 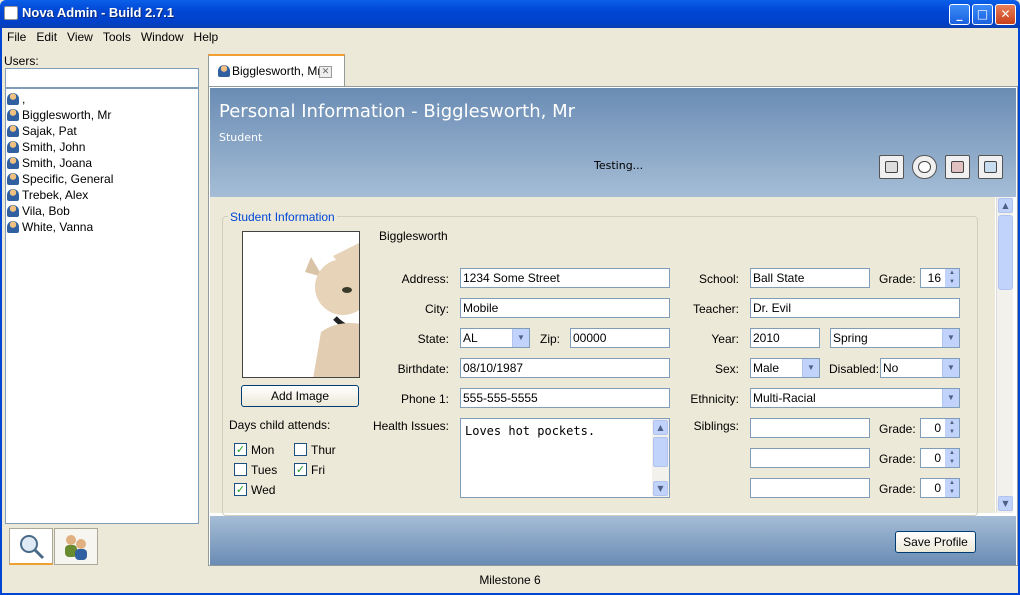 I want to click on minimize-button: _, so click(x=959, y=14).